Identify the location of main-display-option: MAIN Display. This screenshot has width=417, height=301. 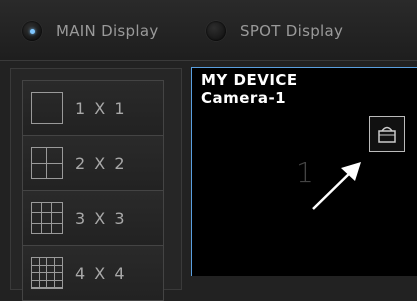
(90, 31).